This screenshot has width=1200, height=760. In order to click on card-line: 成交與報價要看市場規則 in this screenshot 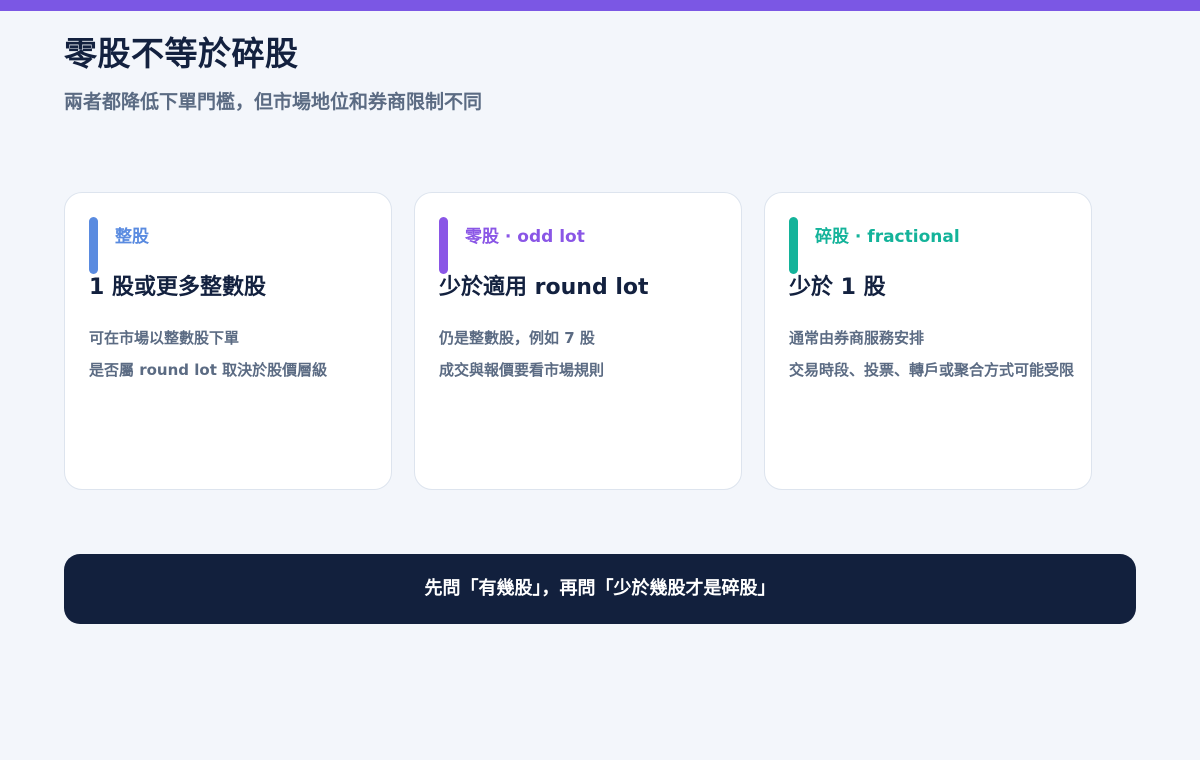, I will do `click(522, 370)`.